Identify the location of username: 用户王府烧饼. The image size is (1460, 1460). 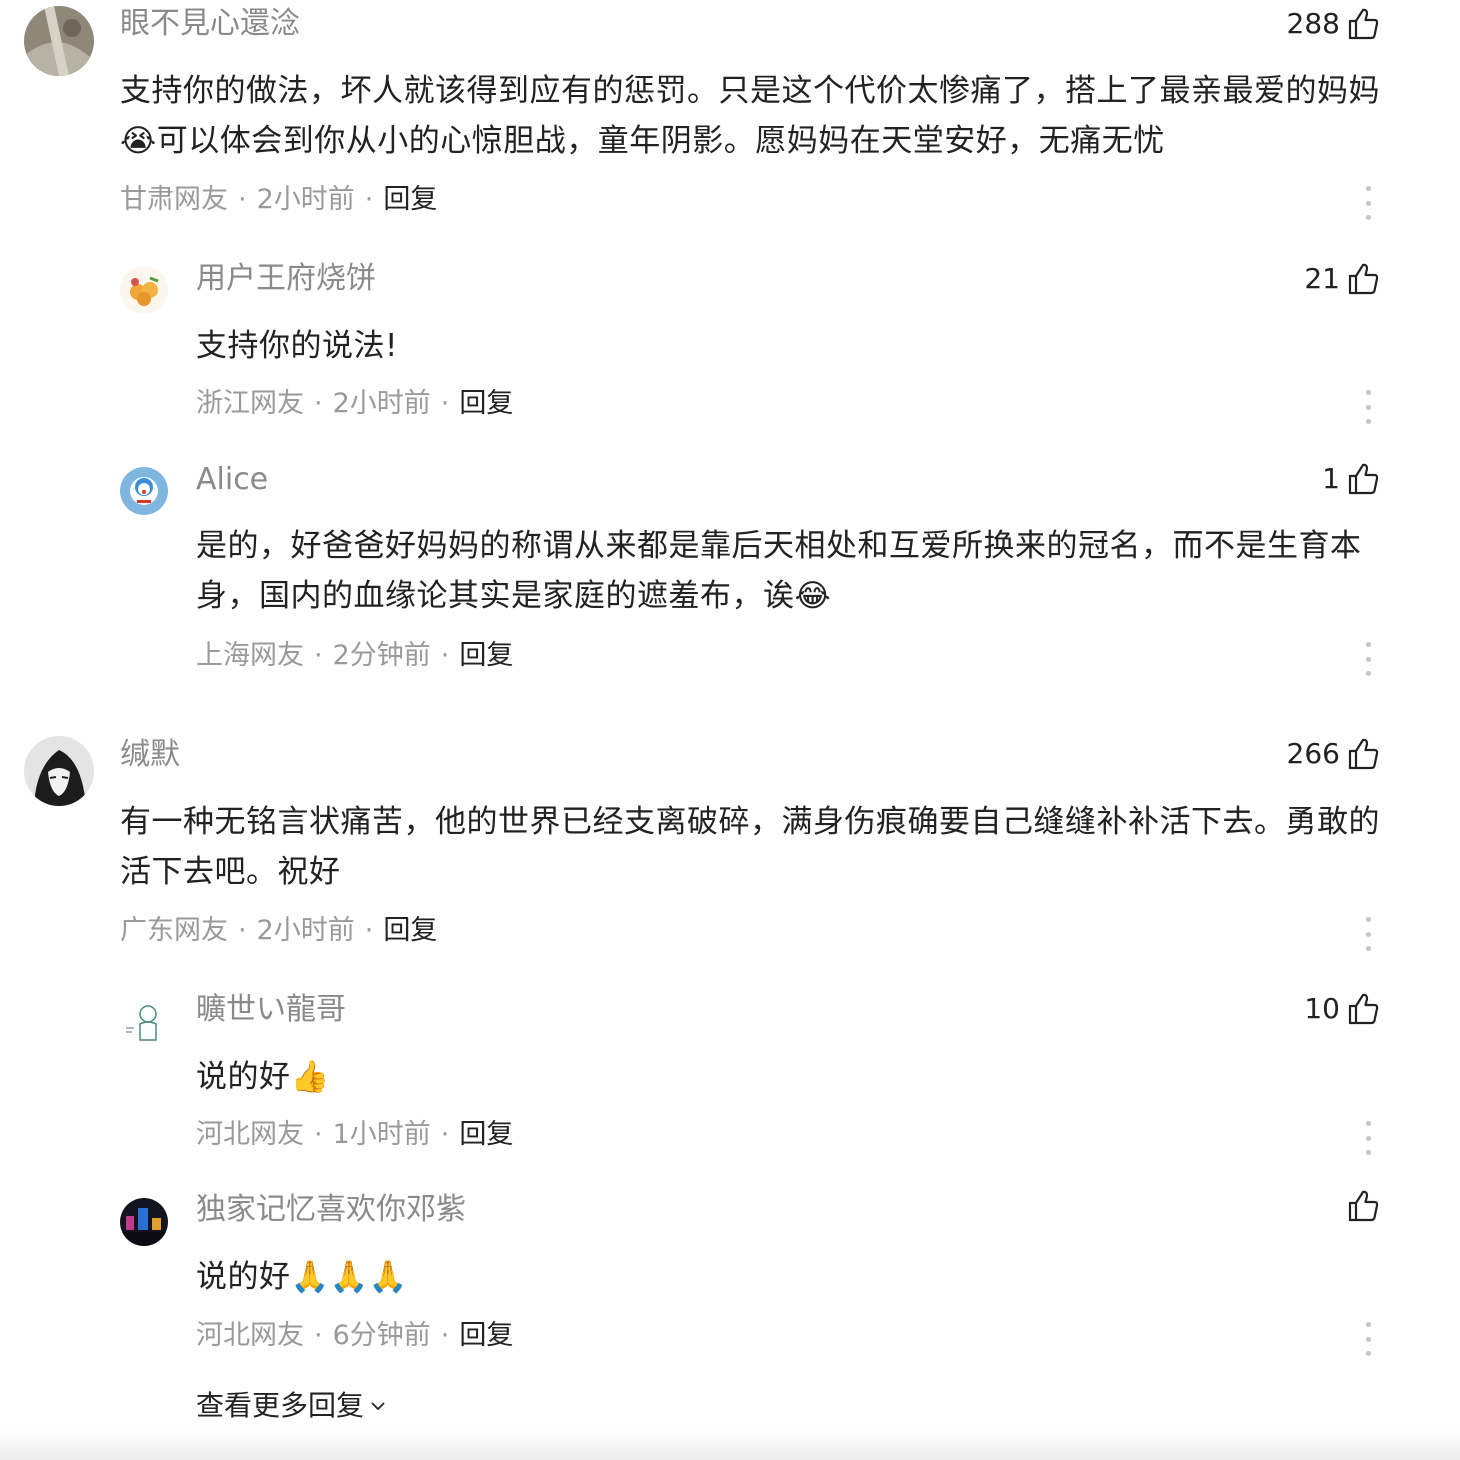
(286, 279).